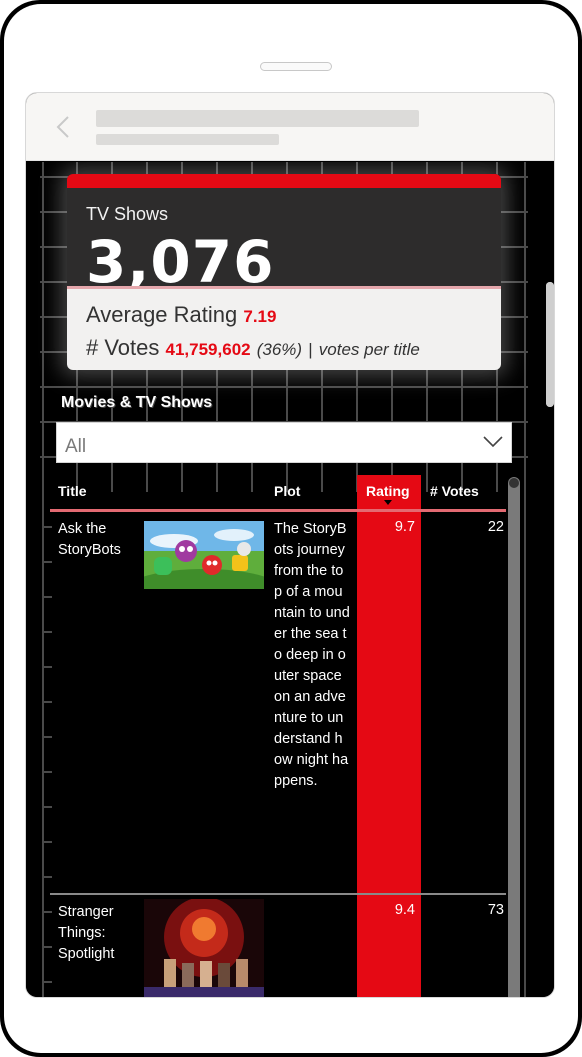 The width and height of the screenshot is (582, 1057). I want to click on row-votes: 22, so click(495, 527).